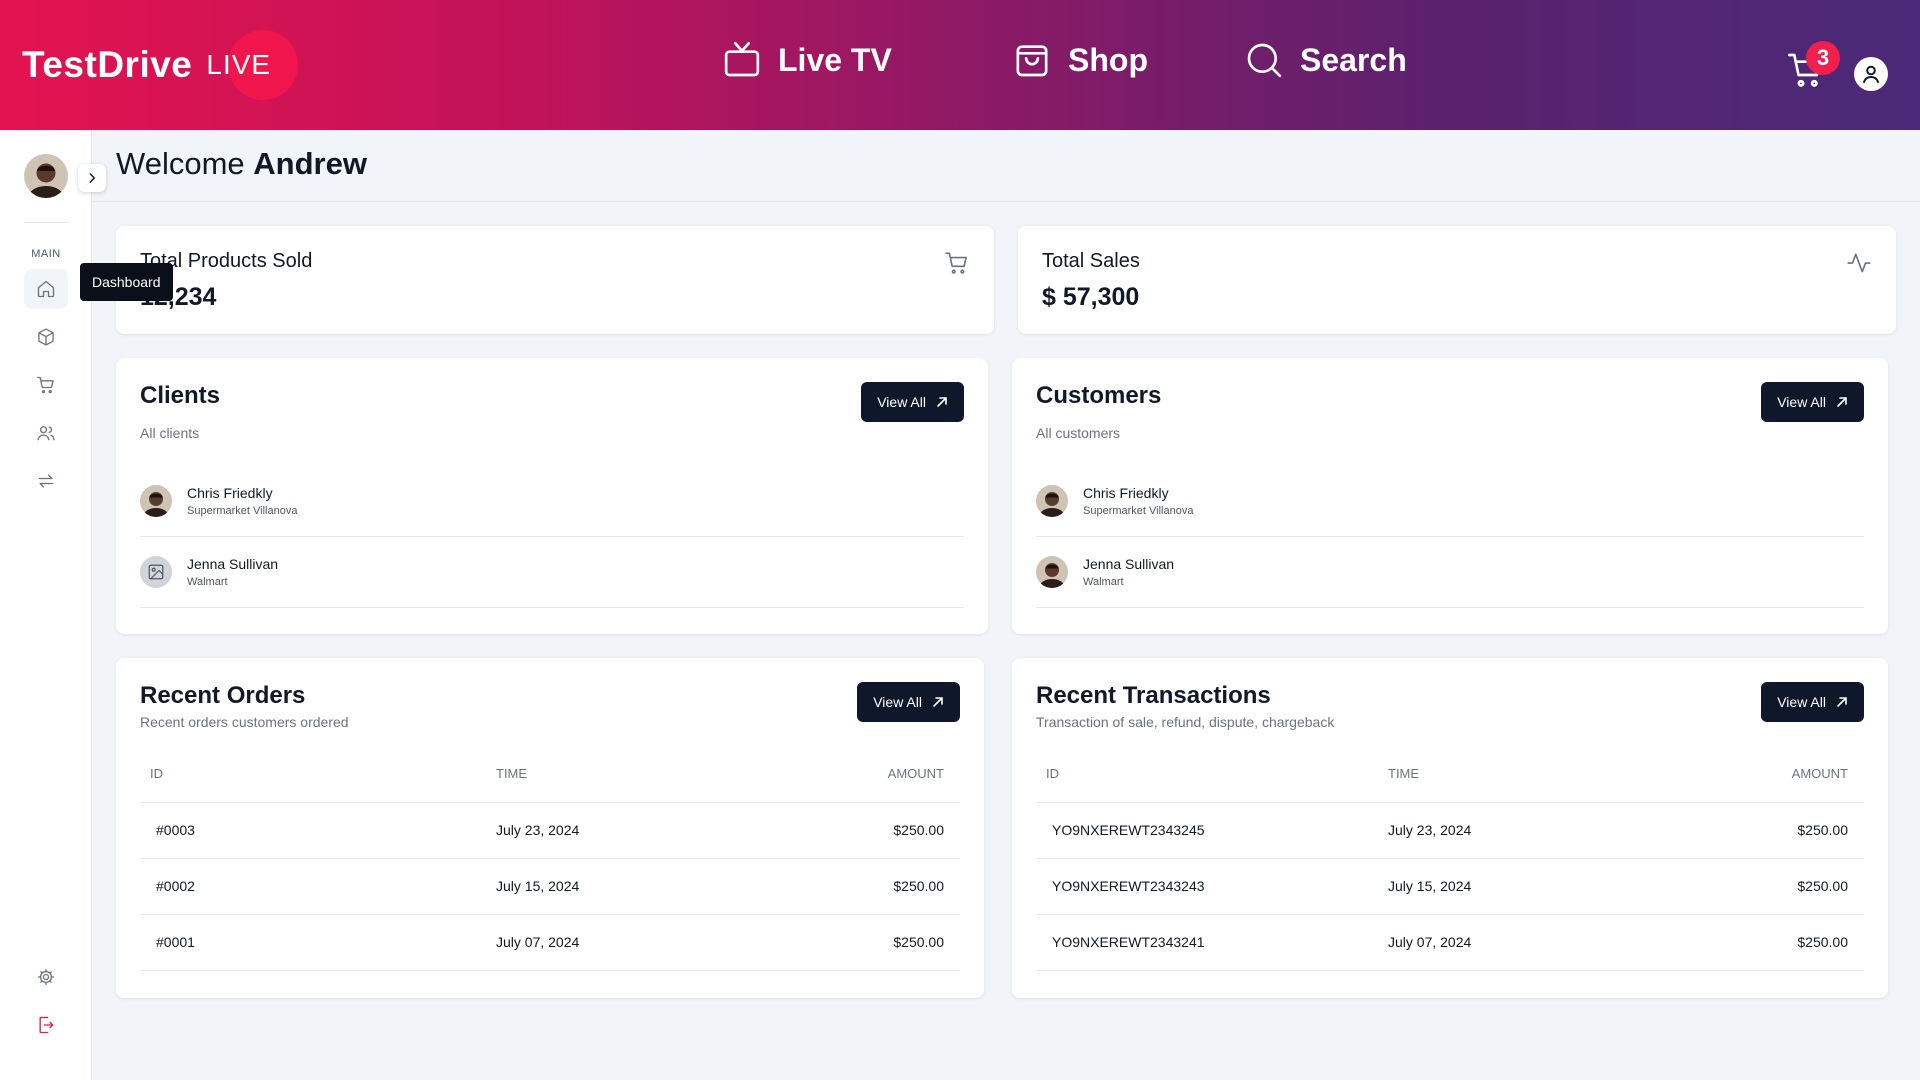 The height and width of the screenshot is (1080, 1920). What do you see at coordinates (126, 282) in the screenshot?
I see `tooltip-dashboard: Dashboard` at bounding box center [126, 282].